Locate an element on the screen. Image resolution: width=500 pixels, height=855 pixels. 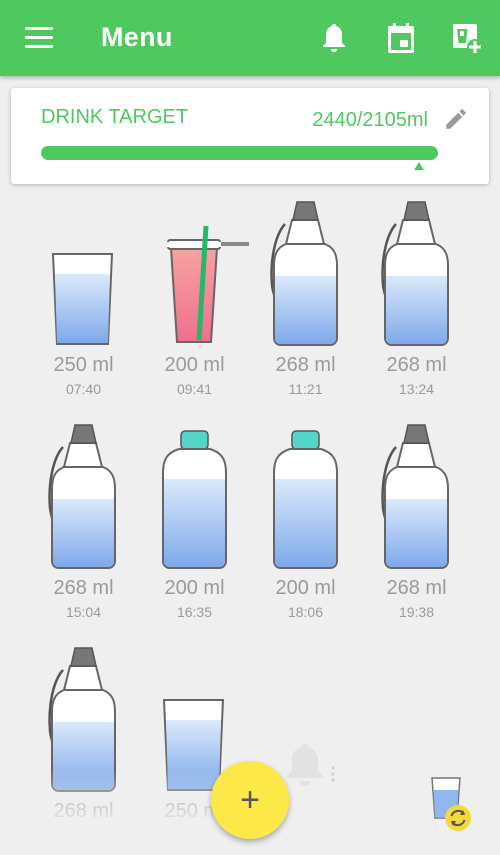
drink-amount: 250 ml is located at coordinates (83, 365).